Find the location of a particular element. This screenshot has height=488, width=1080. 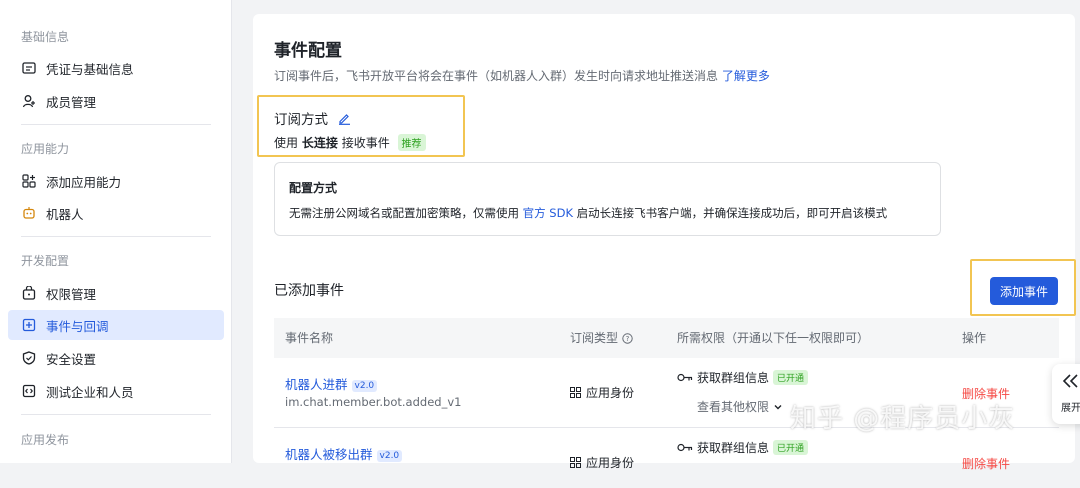

add-event-button: 添加事件 is located at coordinates (1024, 291).